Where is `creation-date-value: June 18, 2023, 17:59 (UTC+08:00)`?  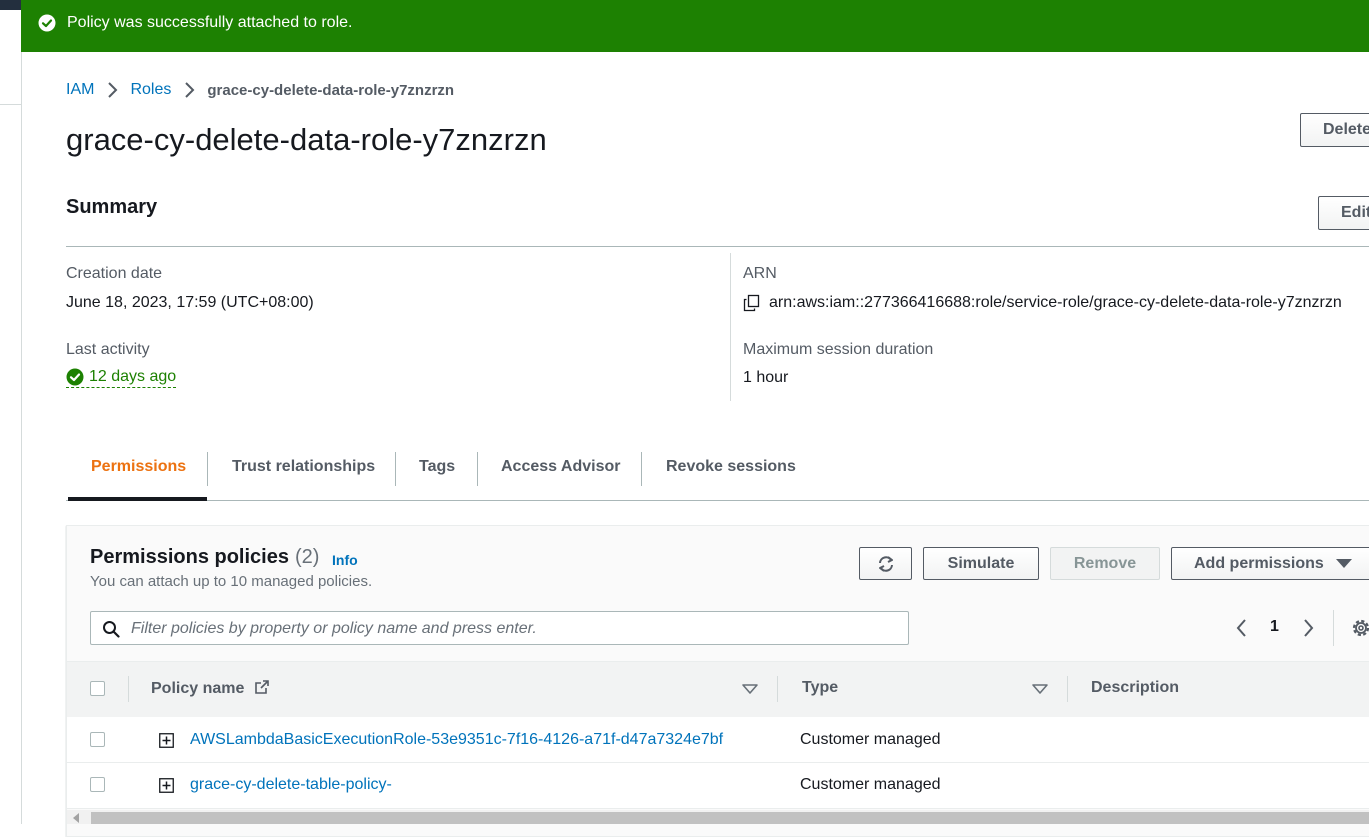 creation-date-value: June 18, 2023, 17:59 (UTC+08:00) is located at coordinates (190, 302).